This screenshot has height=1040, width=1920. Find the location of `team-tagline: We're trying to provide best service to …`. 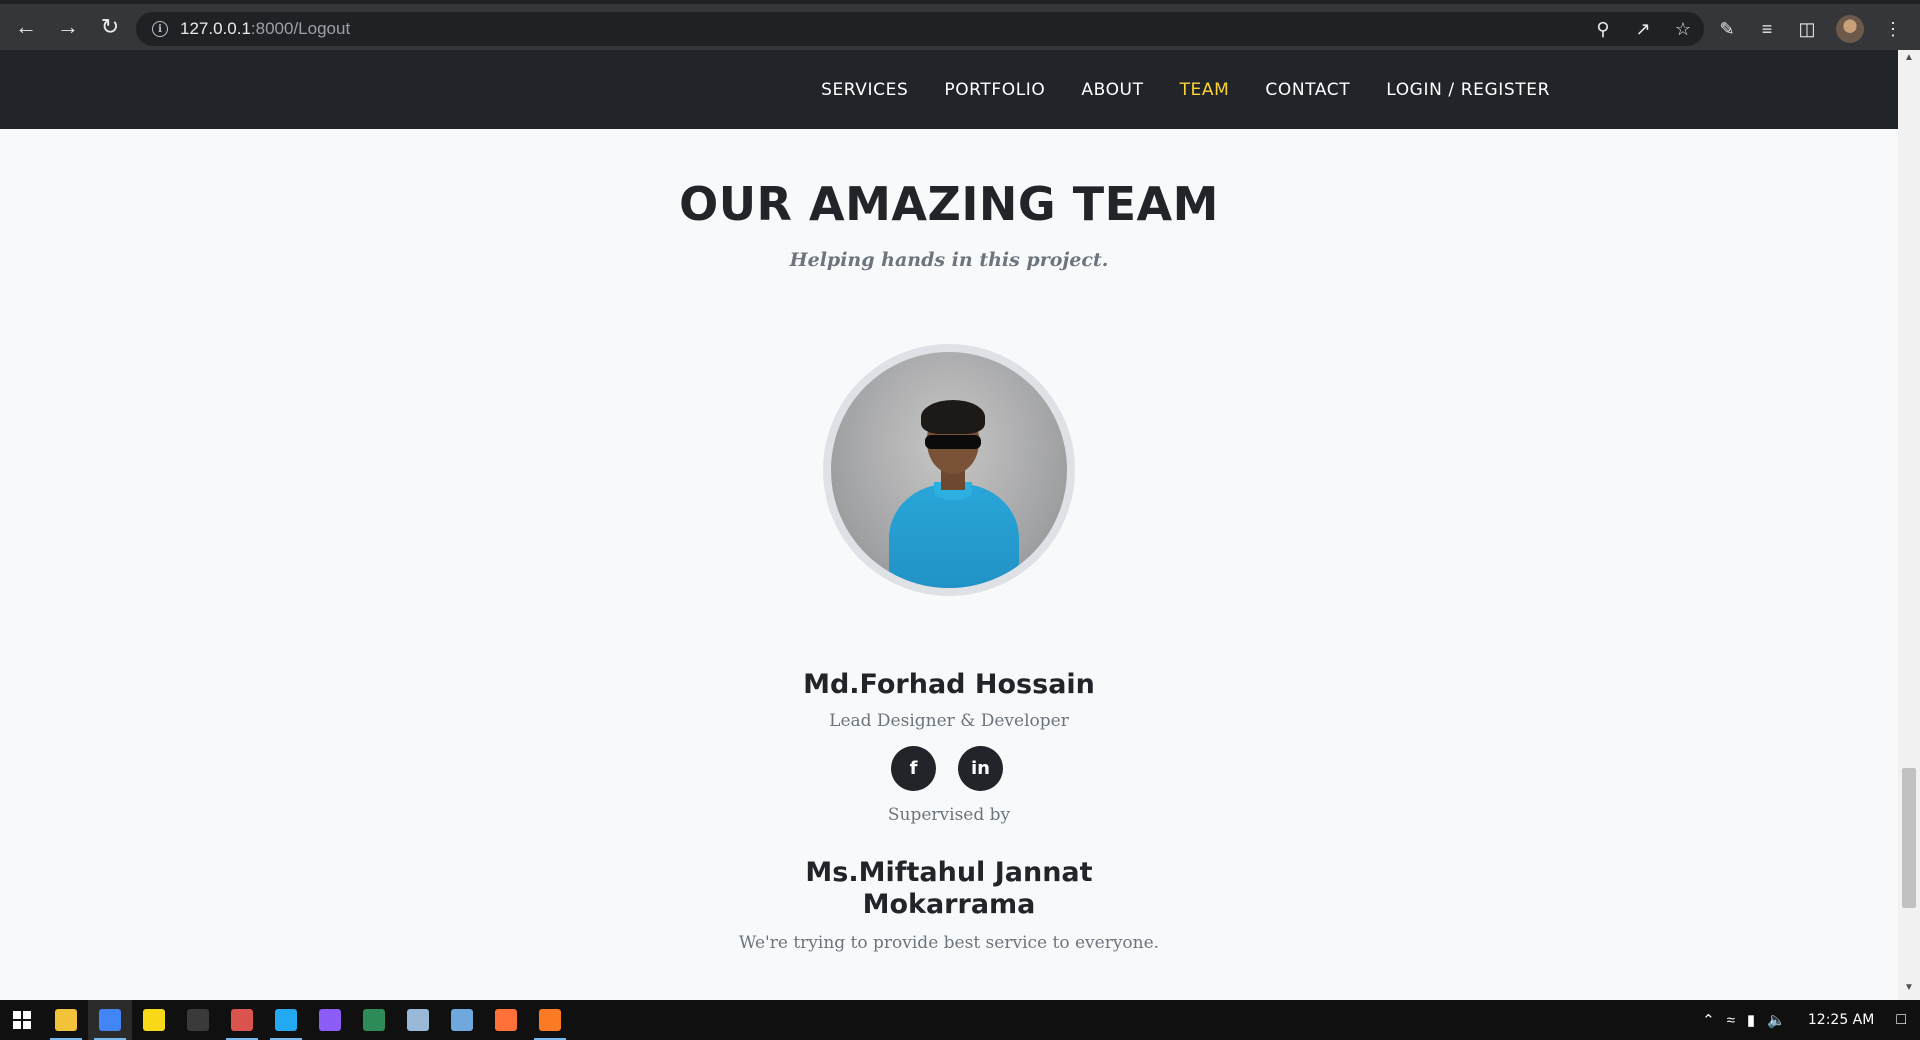

team-tagline: We're trying to provide best service to … is located at coordinates (949, 943).